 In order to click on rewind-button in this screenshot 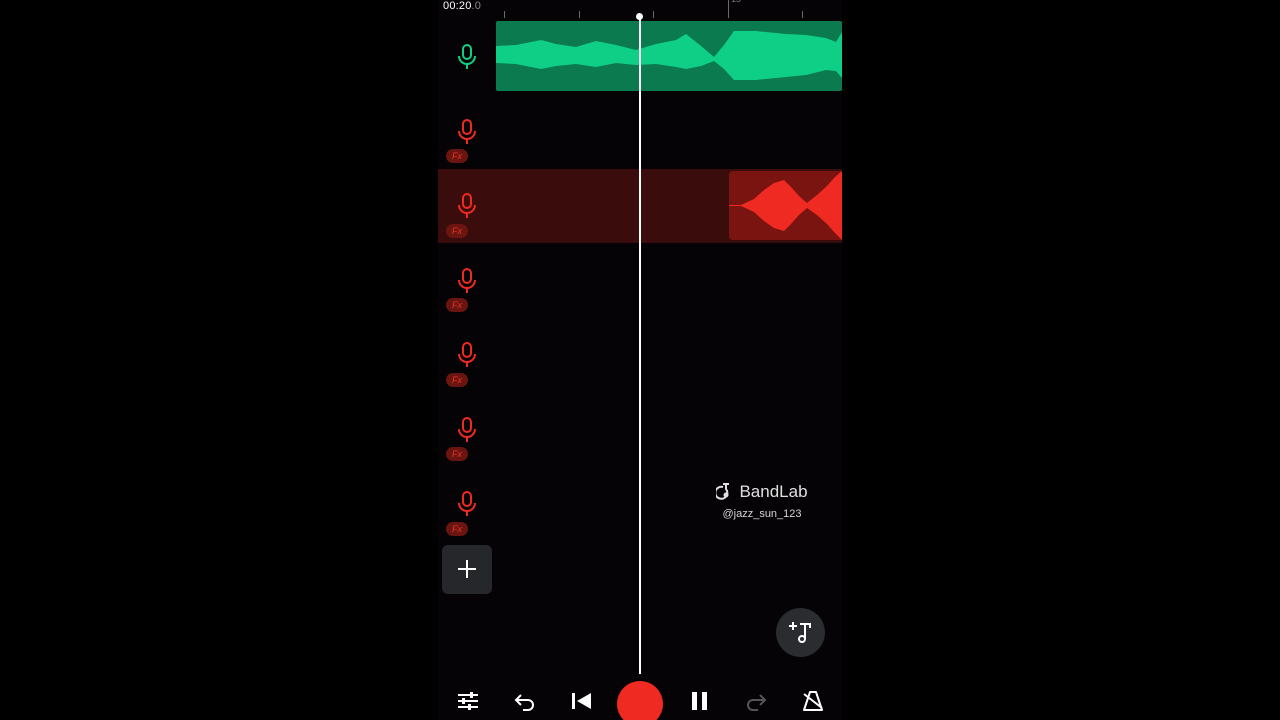, I will do `click(581, 702)`.